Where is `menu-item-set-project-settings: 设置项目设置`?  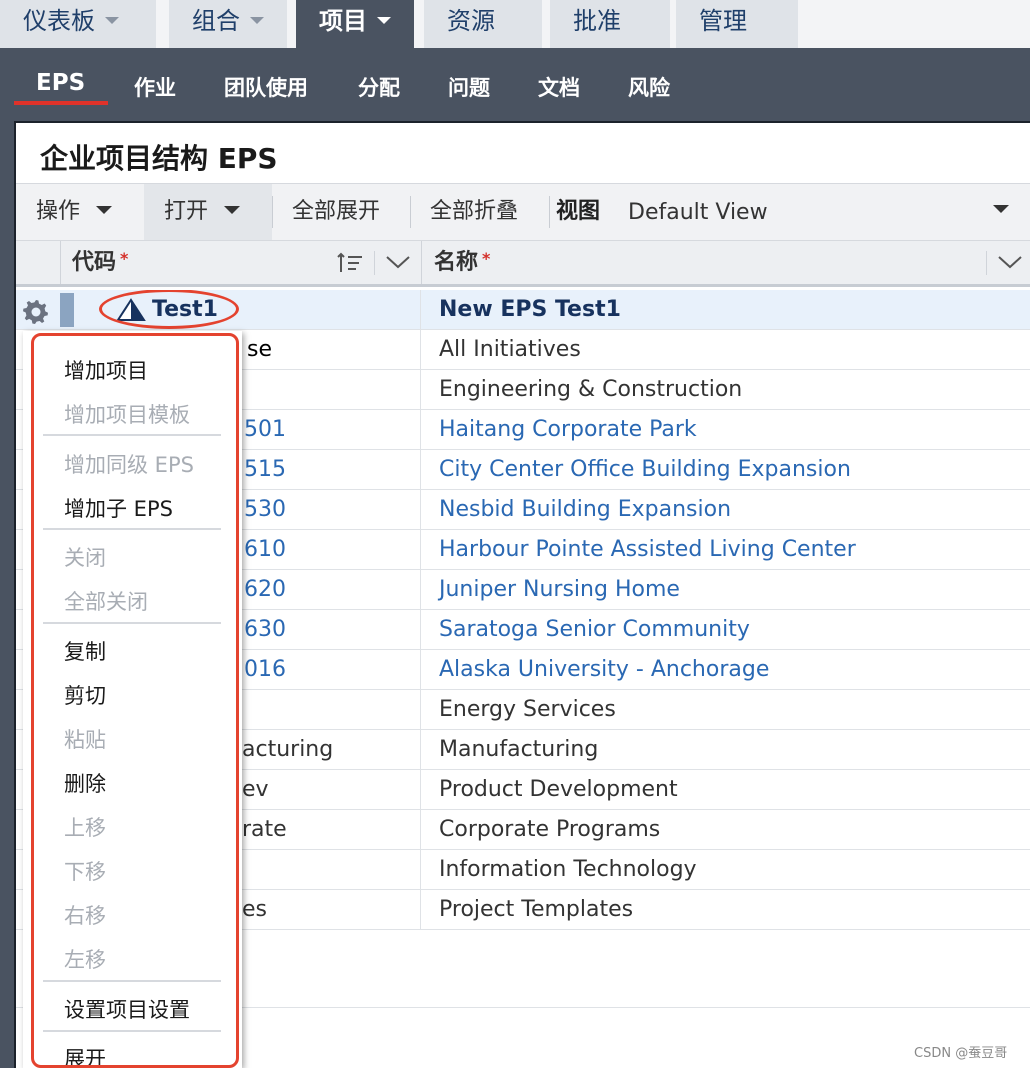 menu-item-set-project-settings: 设置项目设置 is located at coordinates (127, 1009).